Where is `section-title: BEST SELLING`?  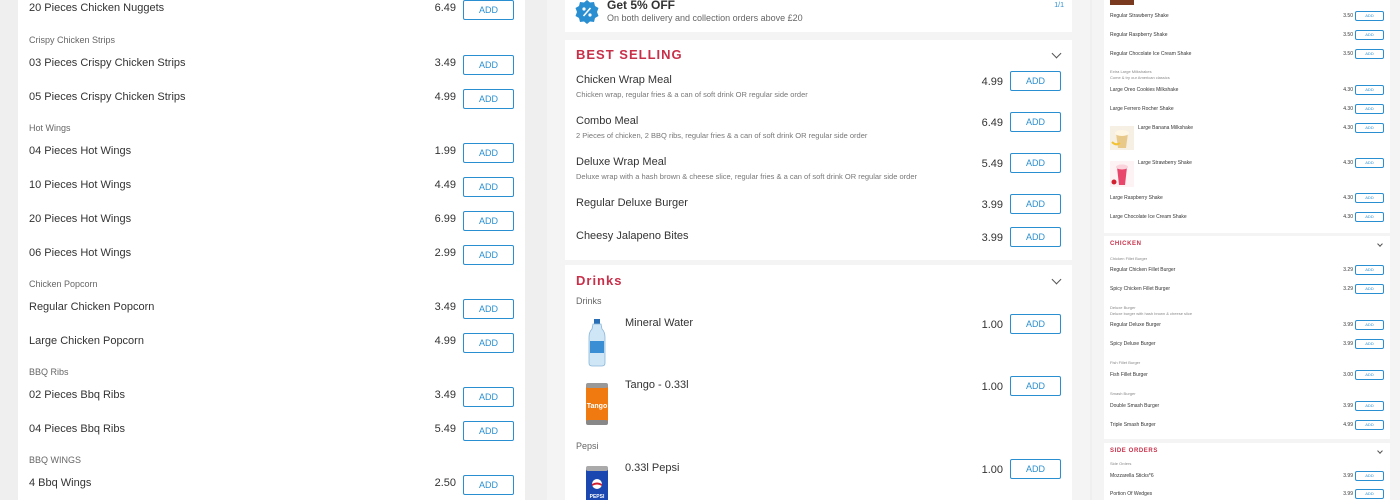 section-title: BEST SELLING is located at coordinates (629, 54).